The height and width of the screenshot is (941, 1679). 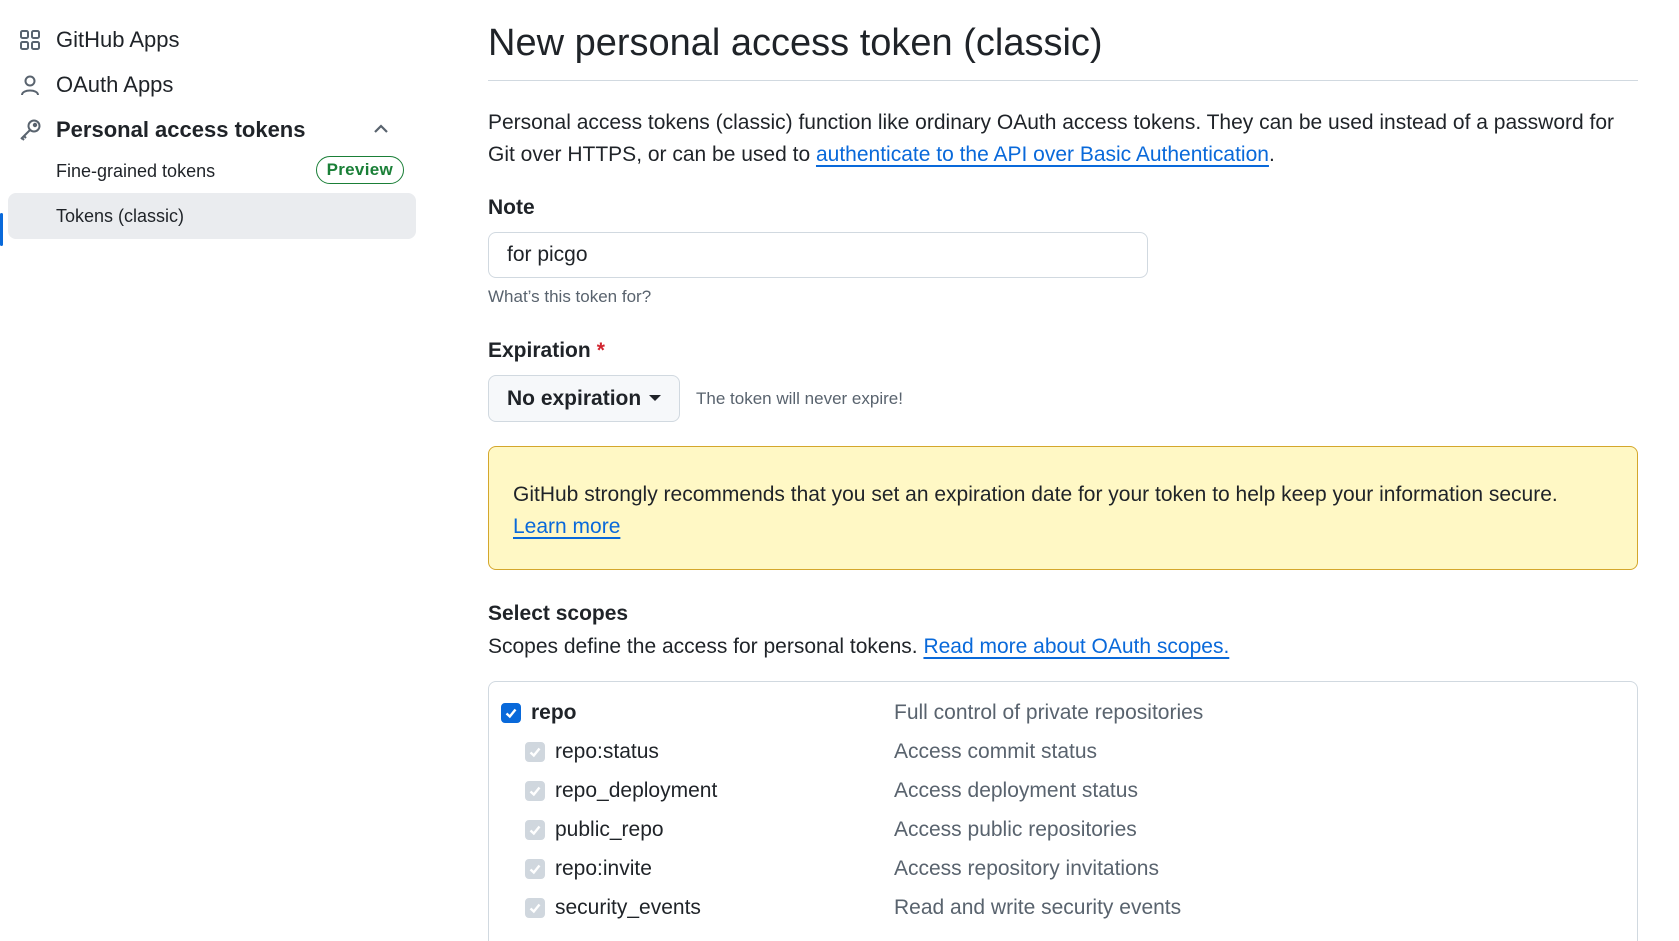 I want to click on sidebar-item-label: Personal access tokens, so click(x=181, y=129).